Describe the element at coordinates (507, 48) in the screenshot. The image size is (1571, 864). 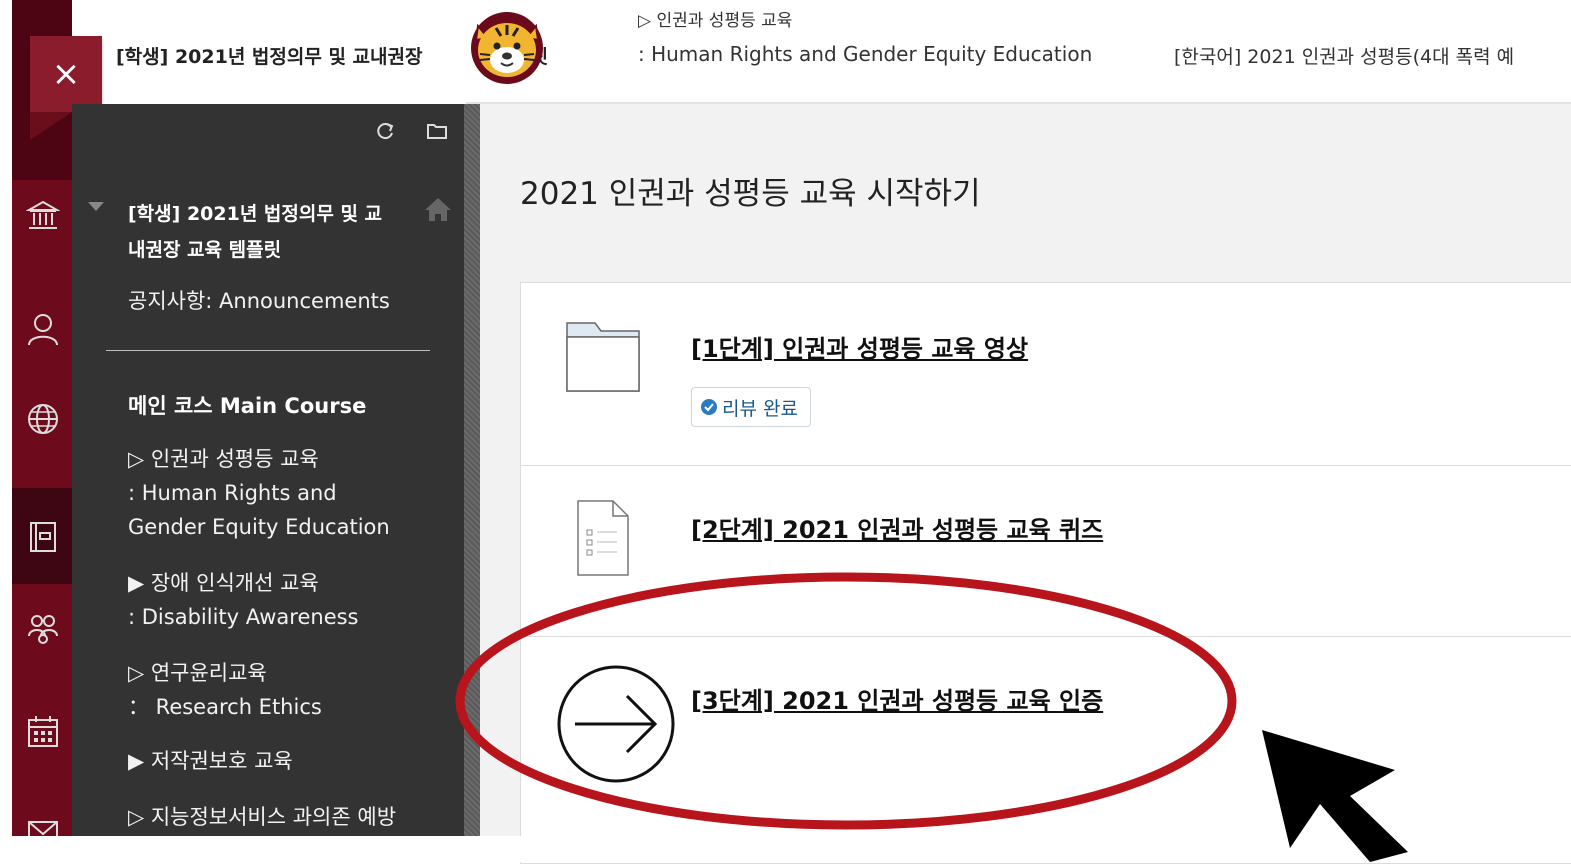
I see `tiger-mascot-logo` at that location.